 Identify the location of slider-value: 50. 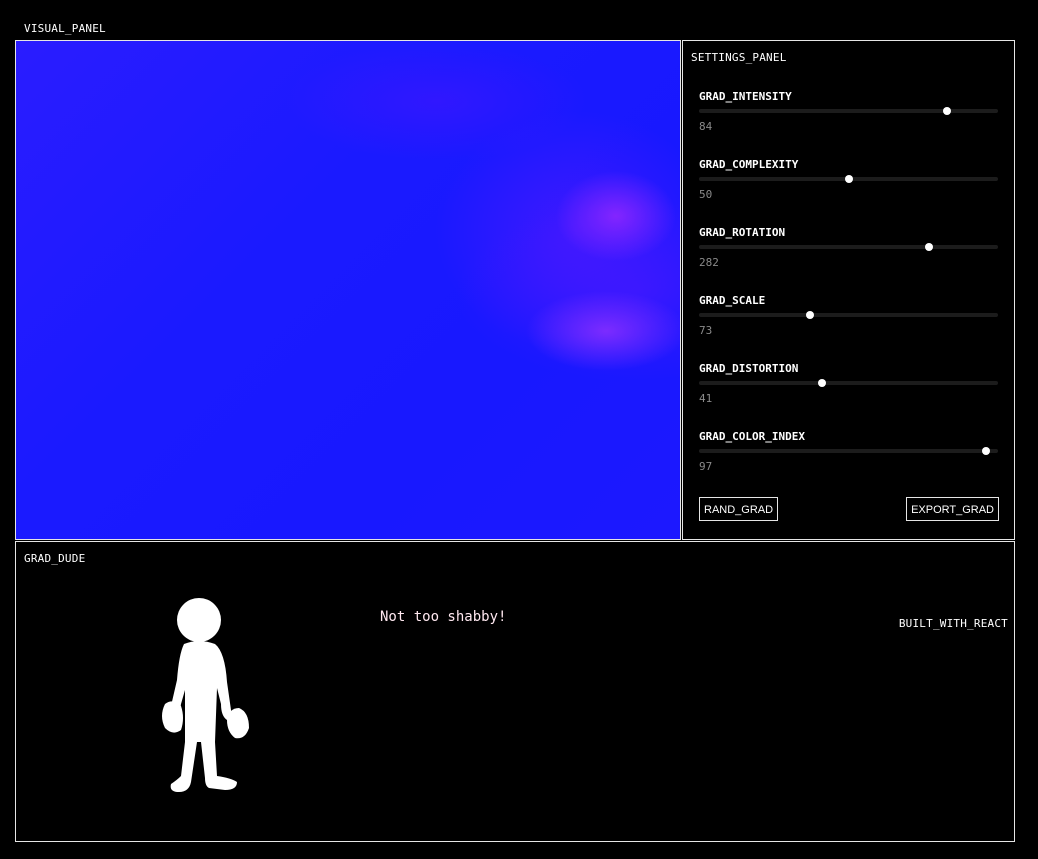
(706, 194).